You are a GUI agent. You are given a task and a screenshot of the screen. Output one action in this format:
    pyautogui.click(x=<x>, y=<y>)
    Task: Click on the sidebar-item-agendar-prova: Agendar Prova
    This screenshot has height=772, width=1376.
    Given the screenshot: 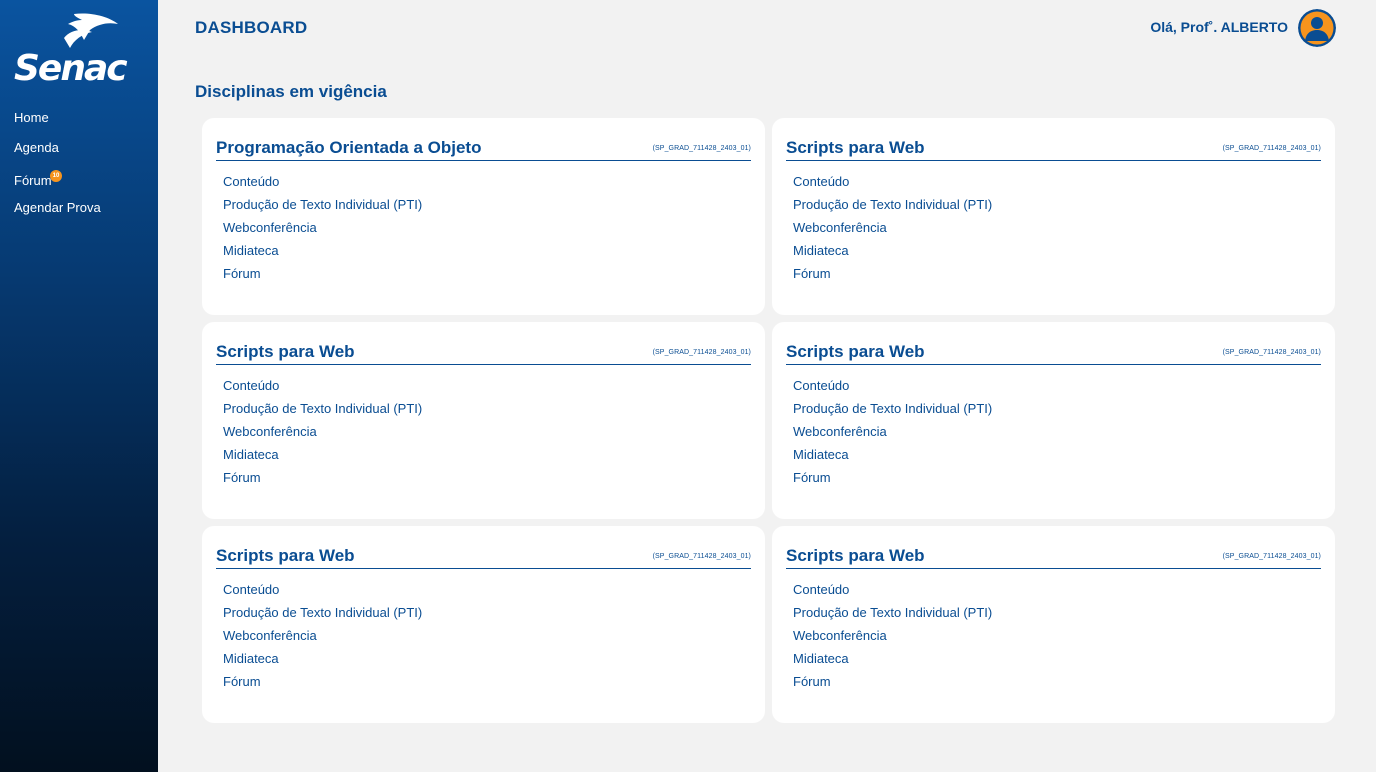 What is the action you would take?
    pyautogui.click(x=57, y=215)
    